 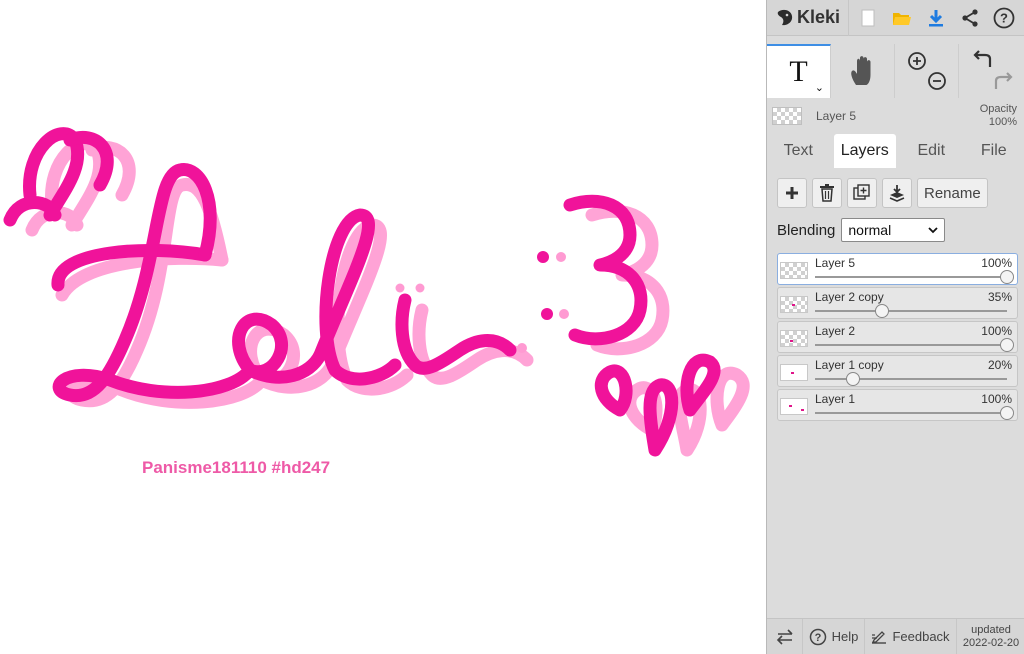 I want to click on zoom-buttons, so click(x=927, y=71).